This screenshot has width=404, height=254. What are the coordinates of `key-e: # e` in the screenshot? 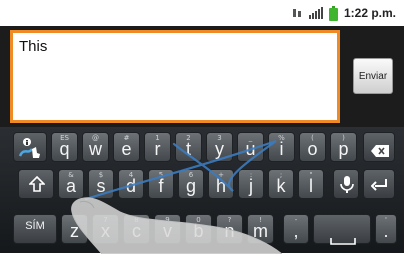 It's located at (126, 147).